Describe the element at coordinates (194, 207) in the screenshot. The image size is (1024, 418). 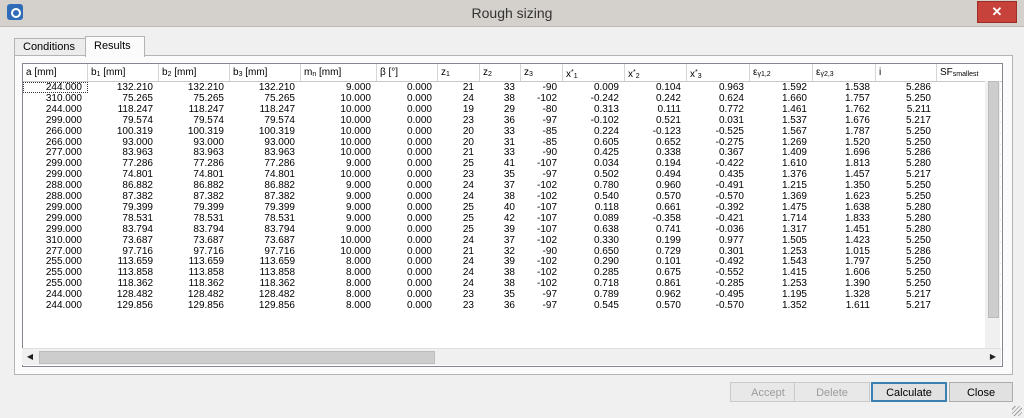
I see `table-cell: 79.399` at that location.